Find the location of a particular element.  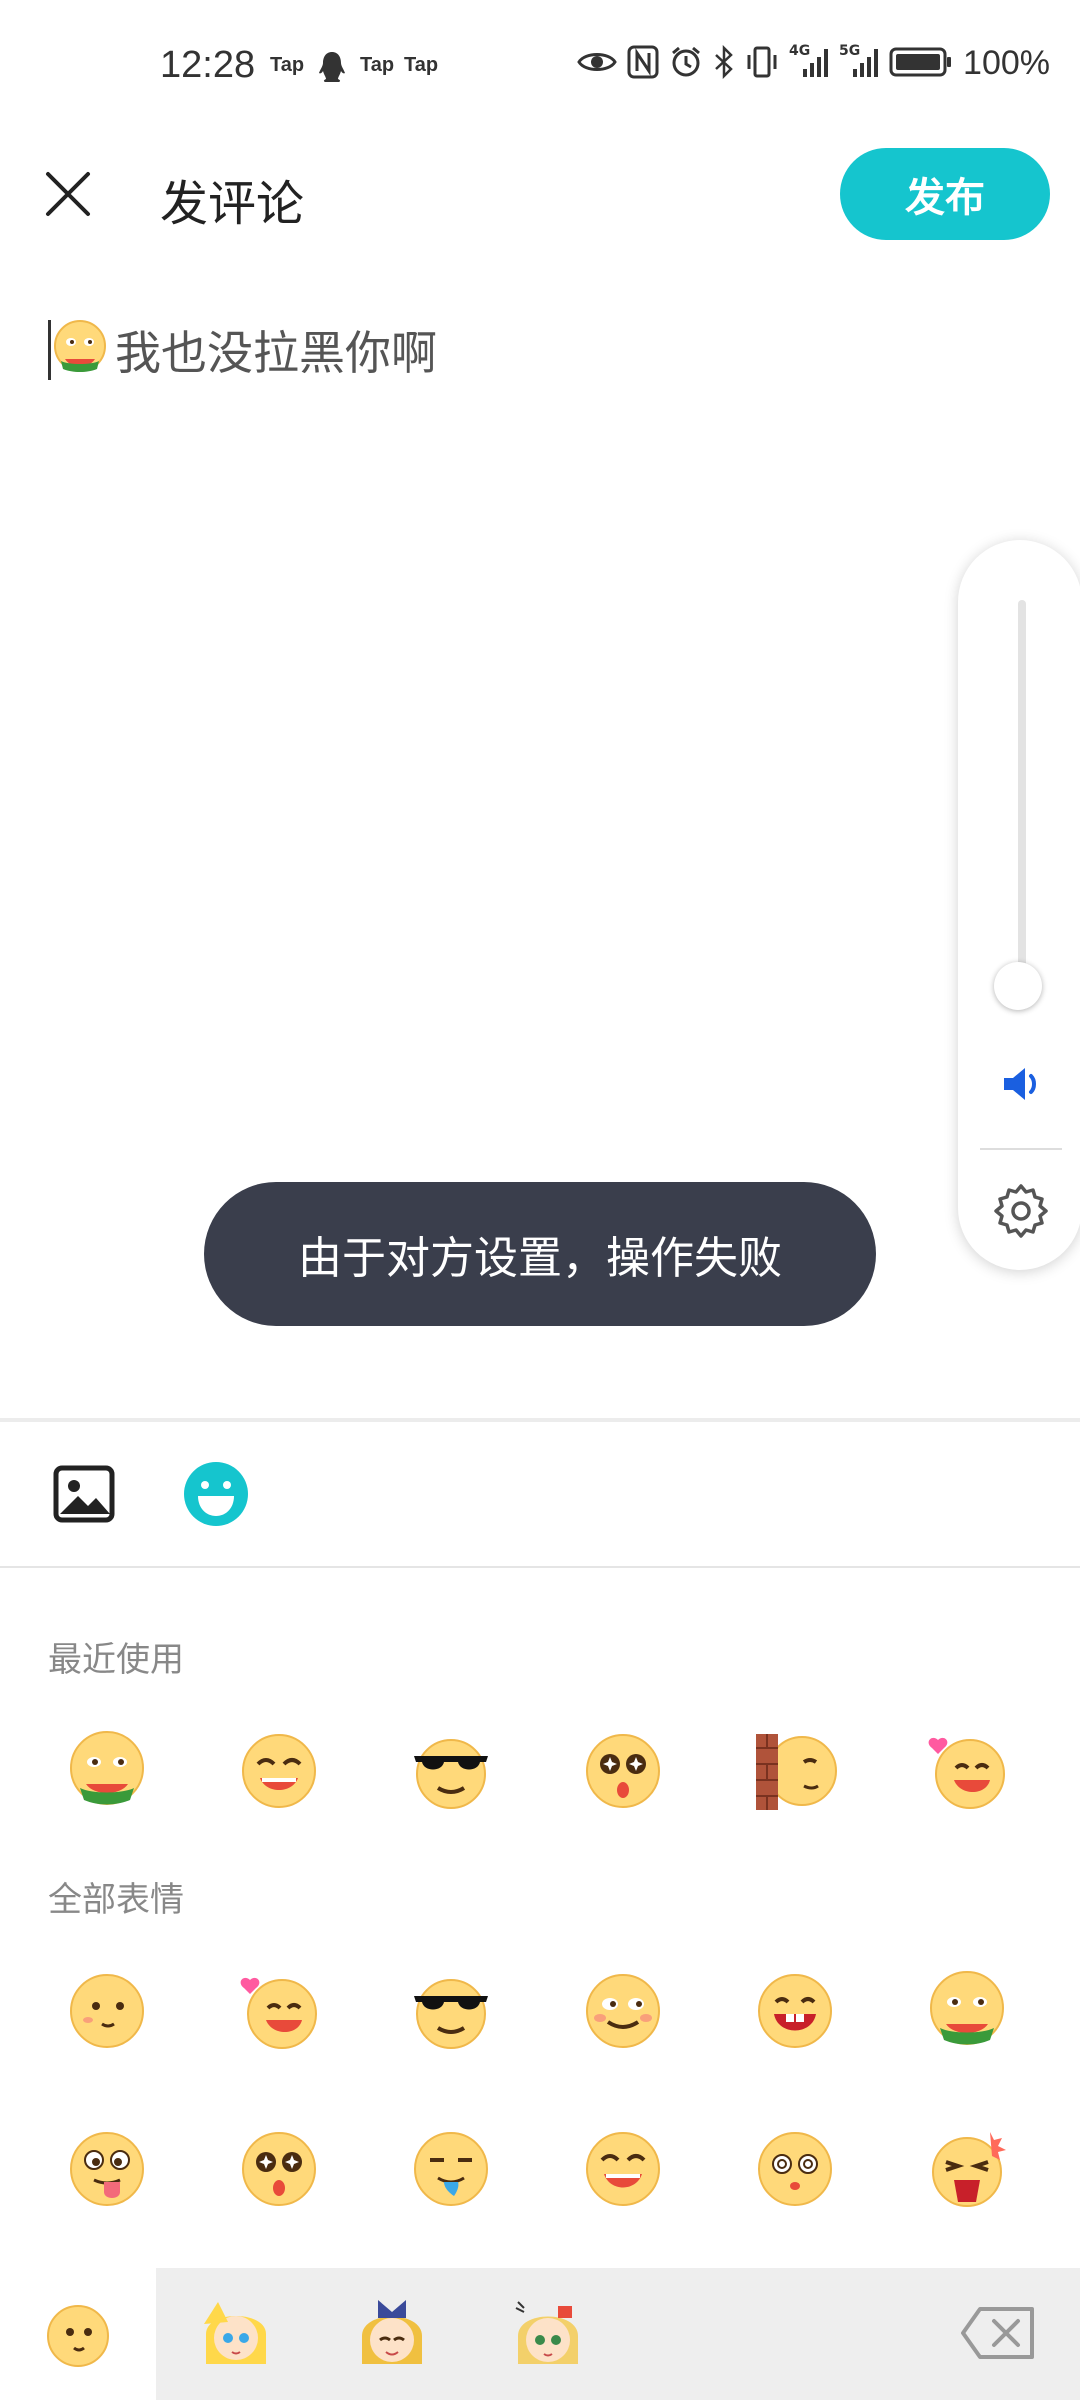

backspace-icon is located at coordinates (997, 2333).